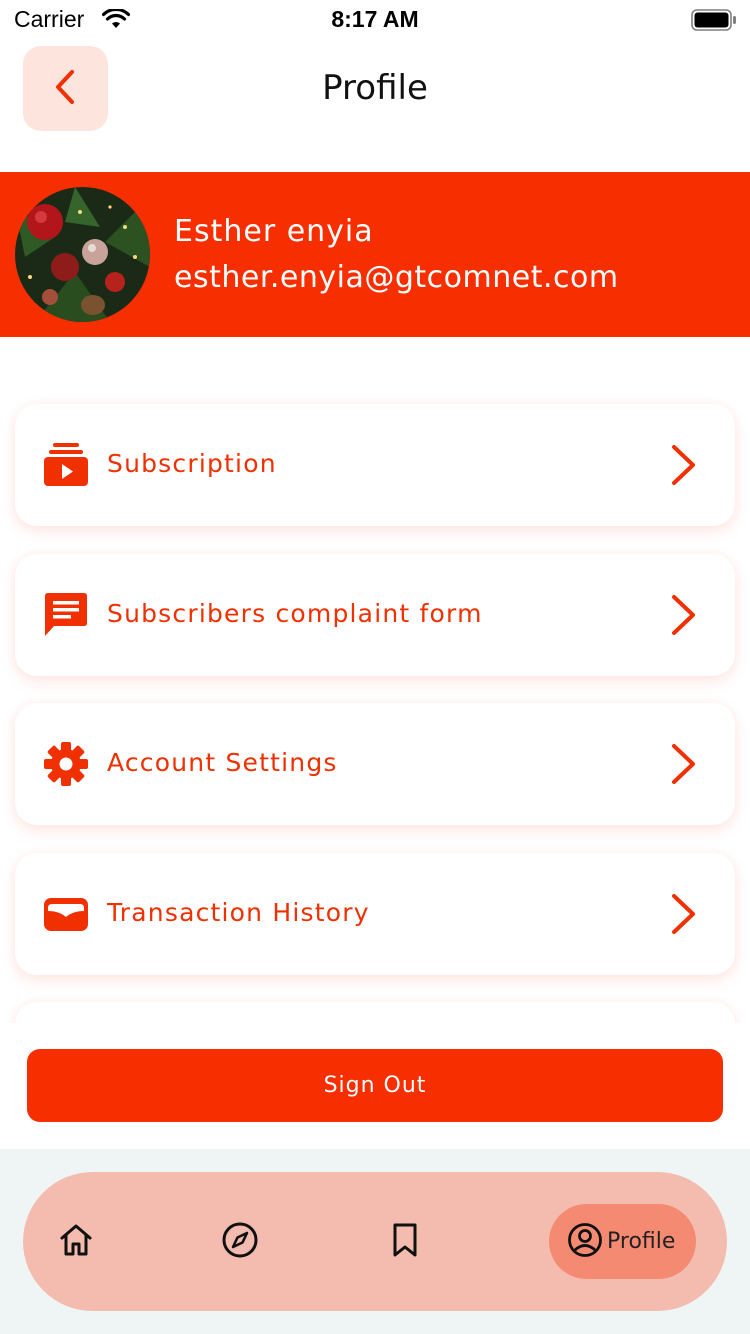 The image size is (750, 1334). I want to click on avatar, so click(82, 254).